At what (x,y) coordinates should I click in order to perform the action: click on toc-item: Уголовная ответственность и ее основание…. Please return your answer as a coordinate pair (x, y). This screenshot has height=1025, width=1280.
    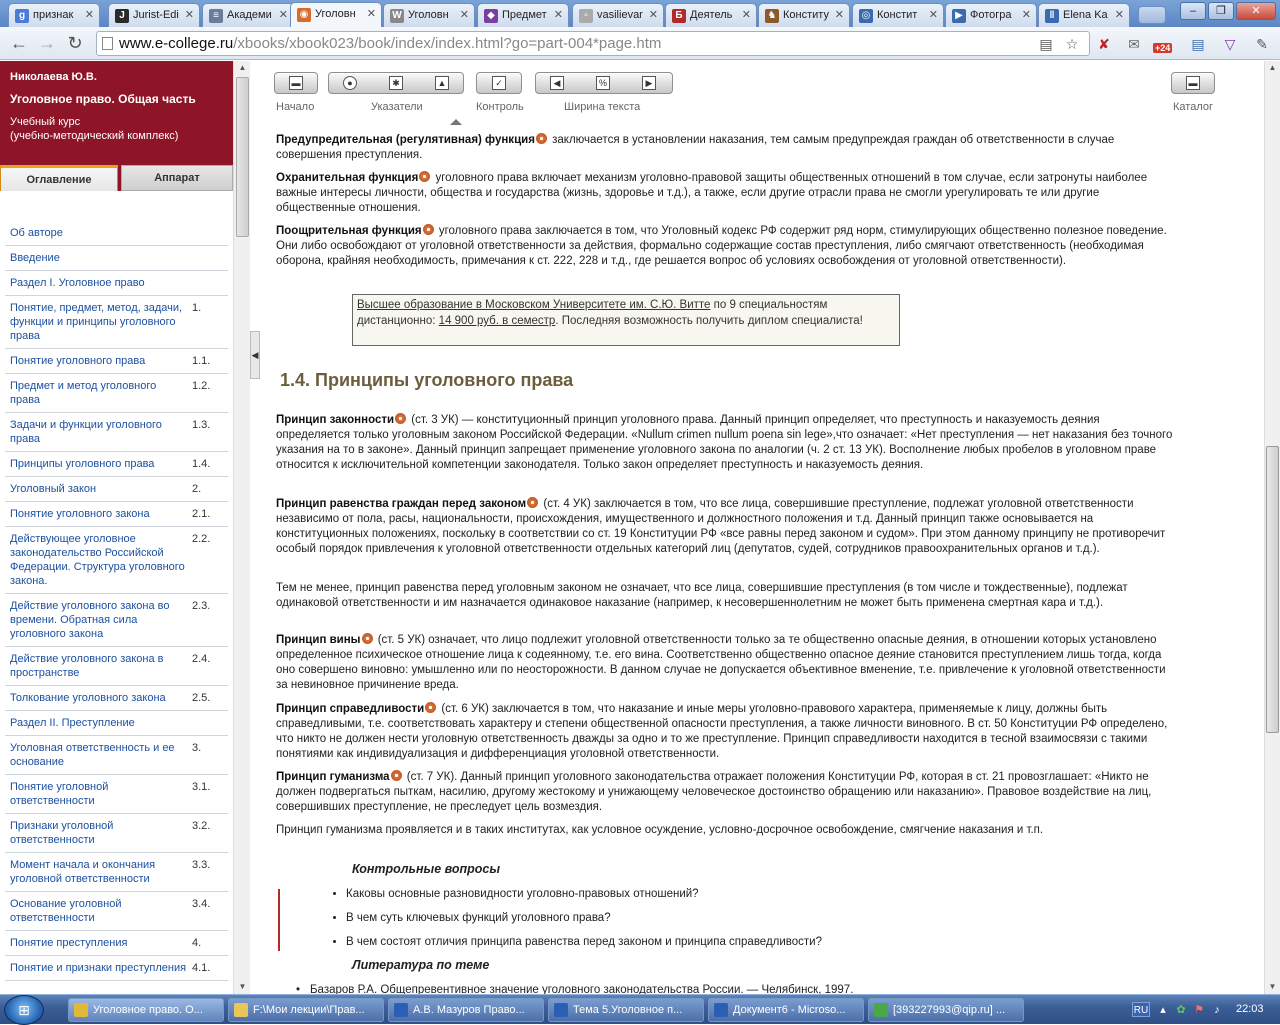
    Looking at the image, I should click on (116, 755).